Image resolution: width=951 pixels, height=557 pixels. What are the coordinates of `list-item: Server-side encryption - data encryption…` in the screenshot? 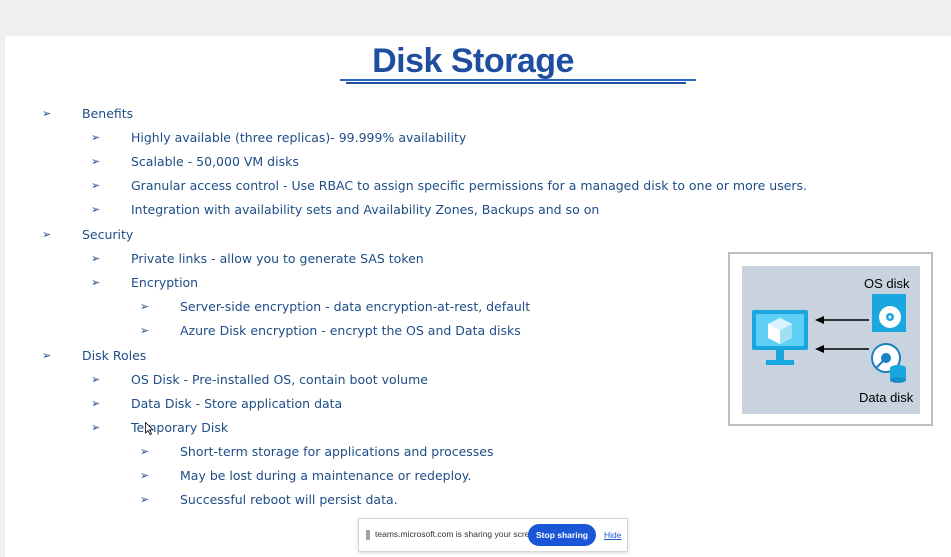 It's located at (355, 306).